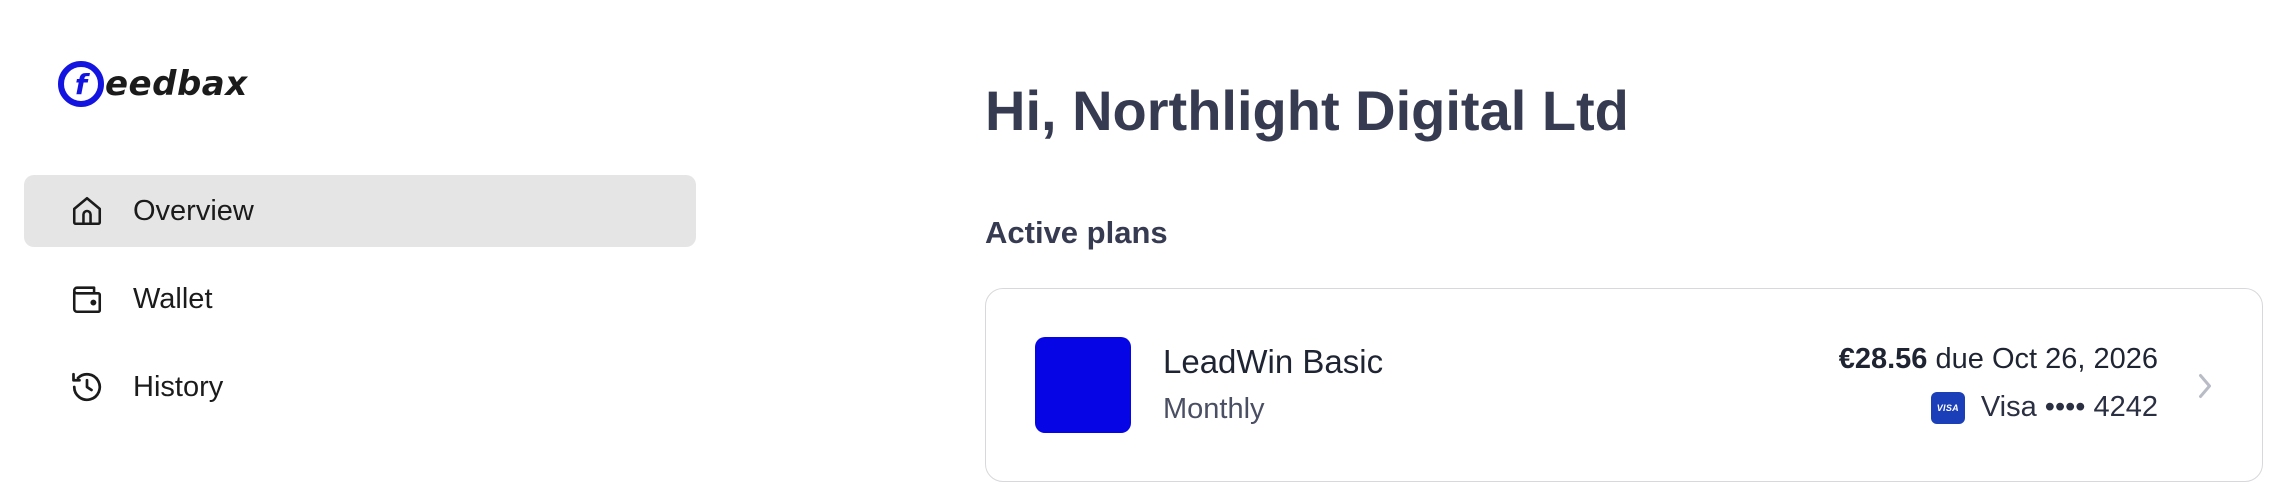 The width and height of the screenshot is (2272, 484). What do you see at coordinates (1947, 407) in the screenshot?
I see `visa-card-icon: VISA` at bounding box center [1947, 407].